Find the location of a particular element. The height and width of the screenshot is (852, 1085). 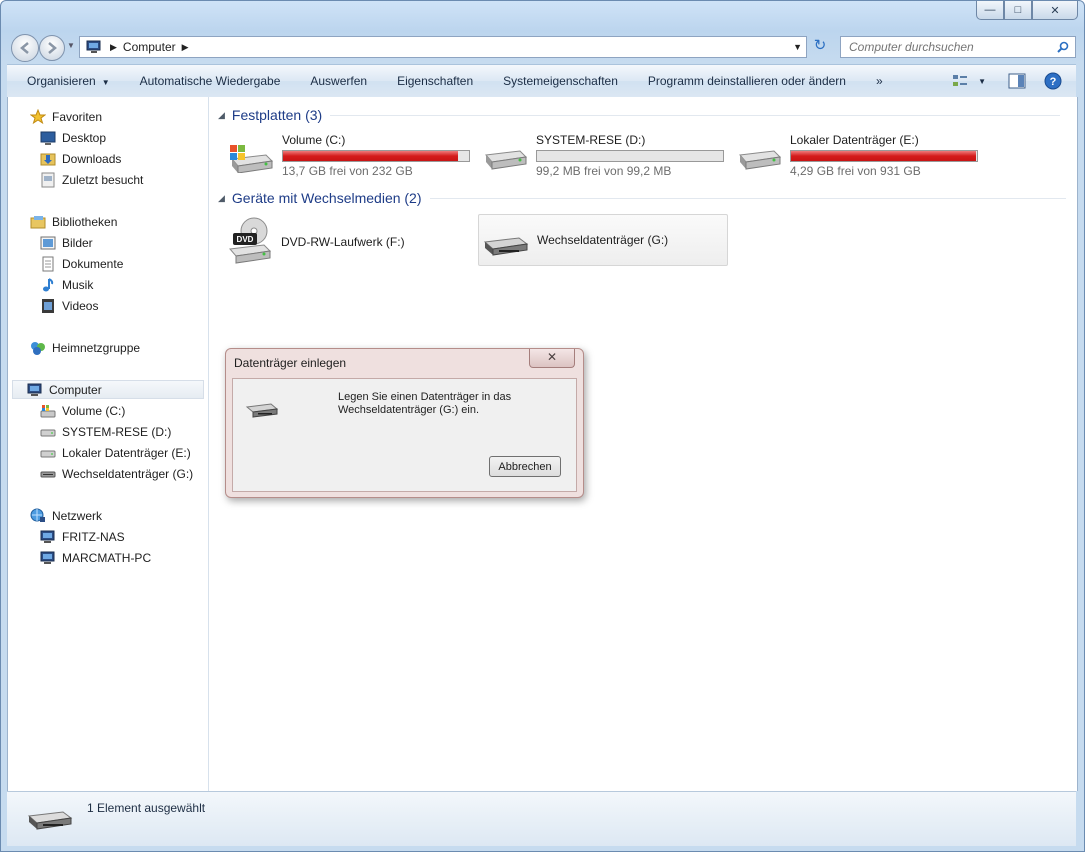

recent-pages-dropdown: ▼ is located at coordinates (71, 45).